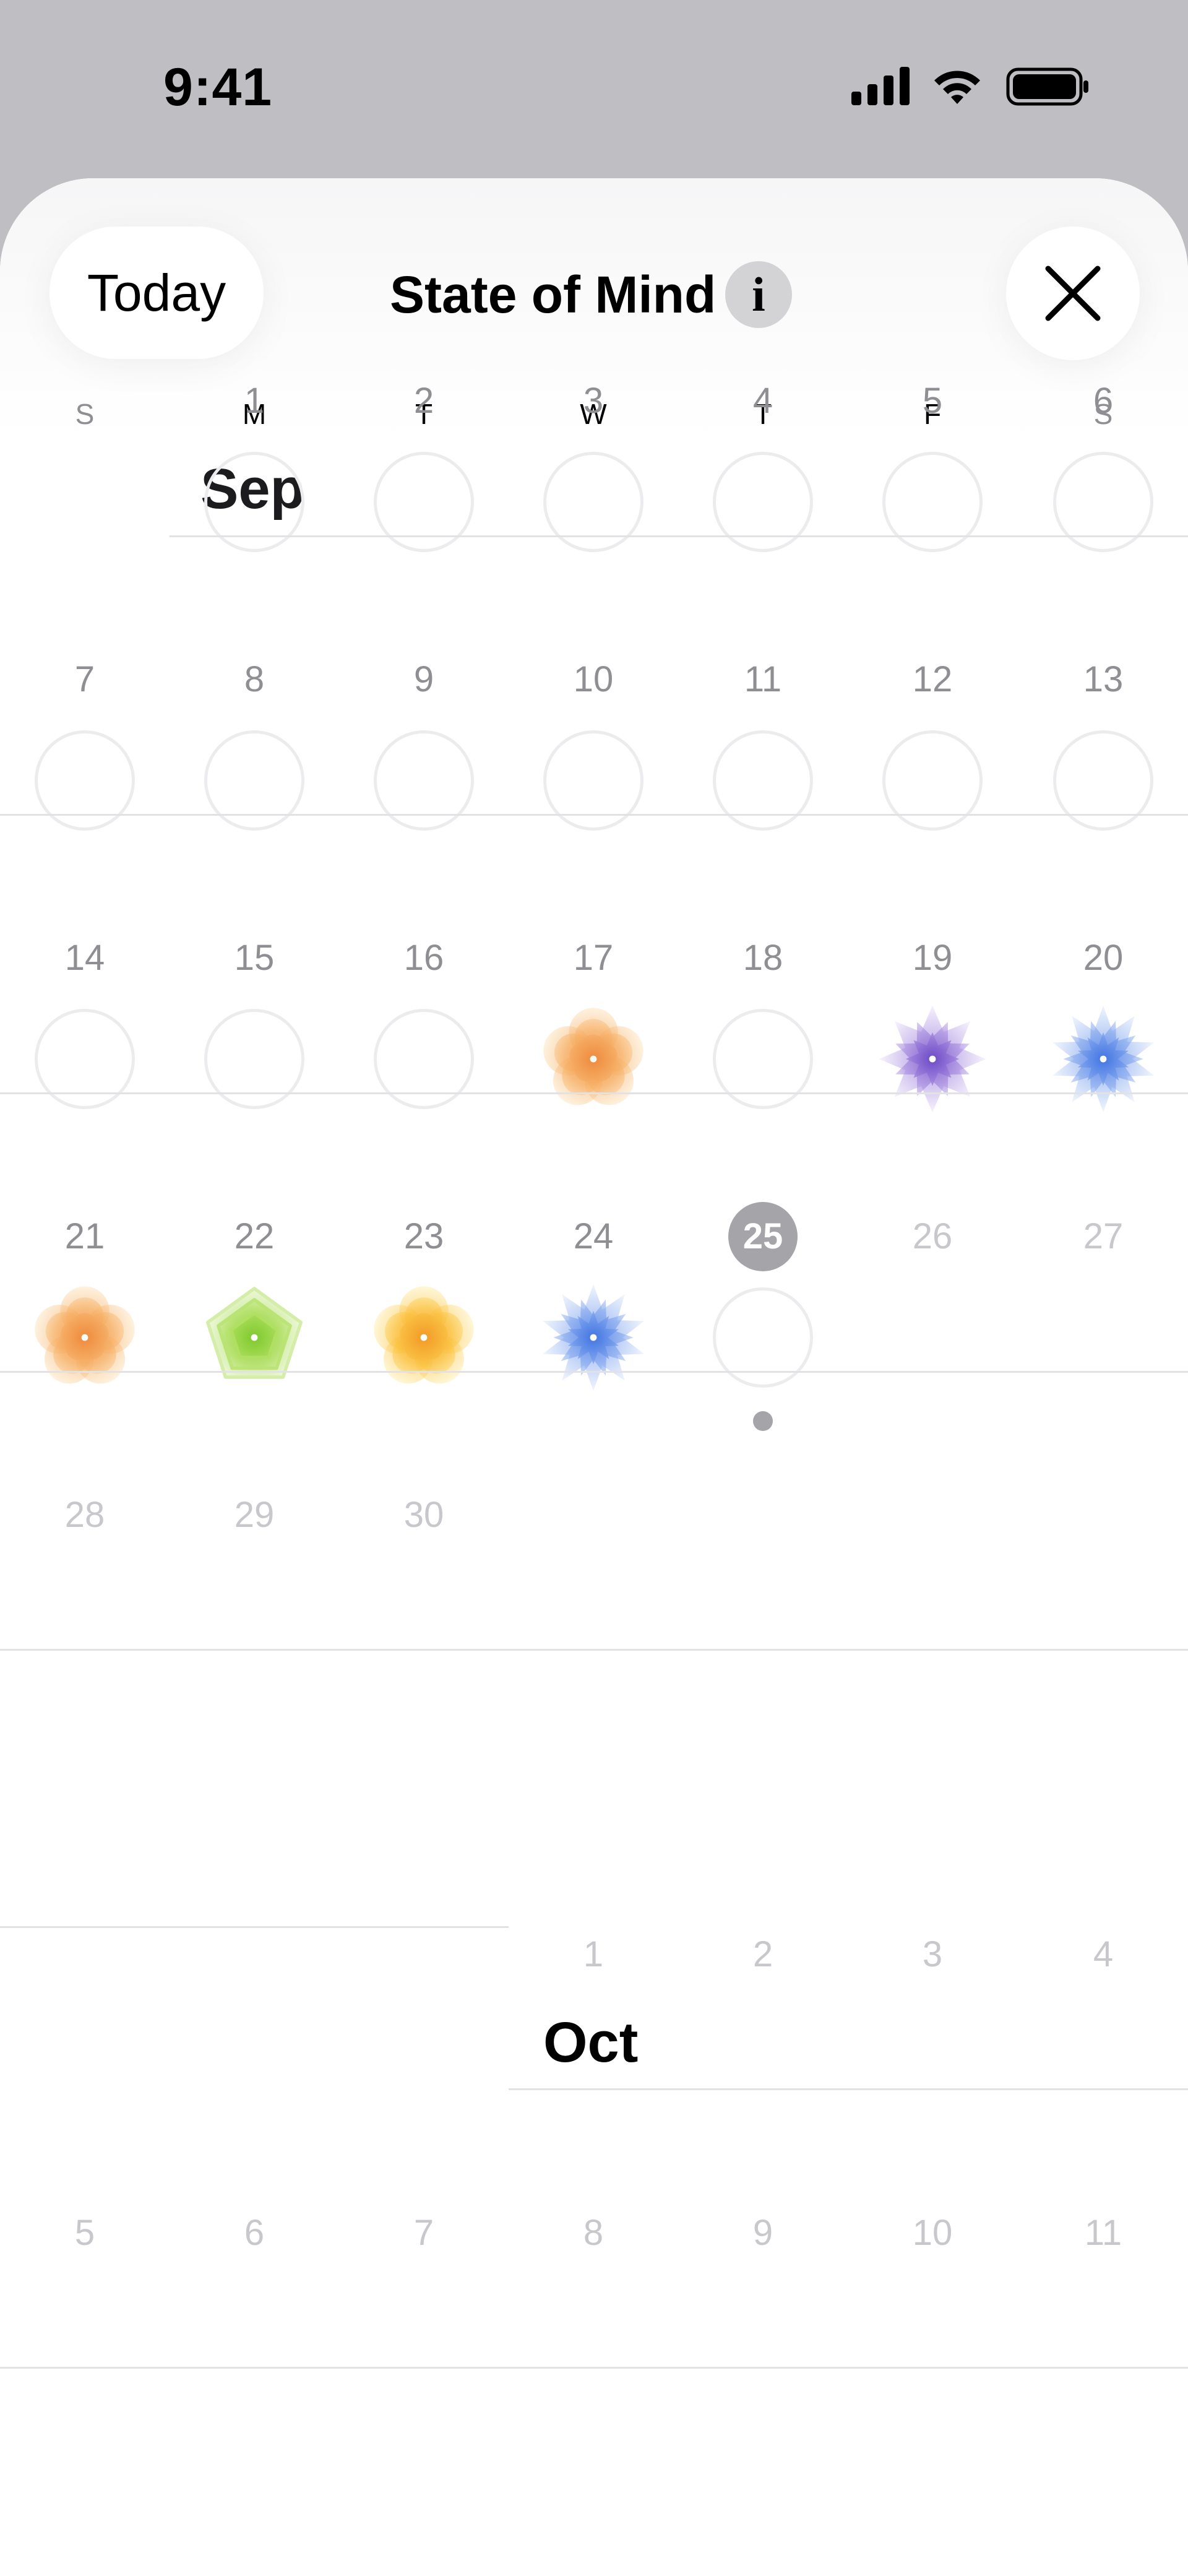 This screenshot has height=2576, width=1188. What do you see at coordinates (759, 294) in the screenshot?
I see `info-icon: i` at bounding box center [759, 294].